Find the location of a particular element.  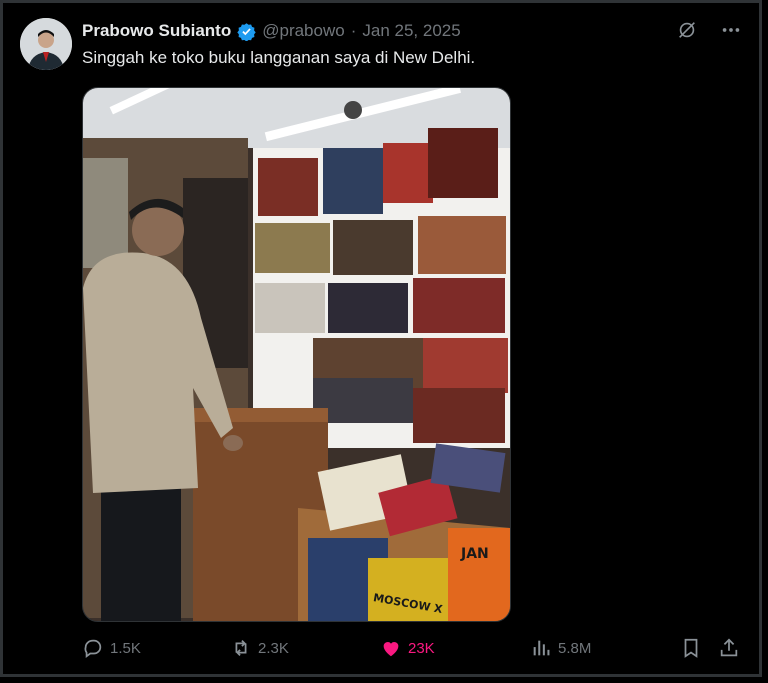

bookmark-icon is located at coordinates (691, 648).